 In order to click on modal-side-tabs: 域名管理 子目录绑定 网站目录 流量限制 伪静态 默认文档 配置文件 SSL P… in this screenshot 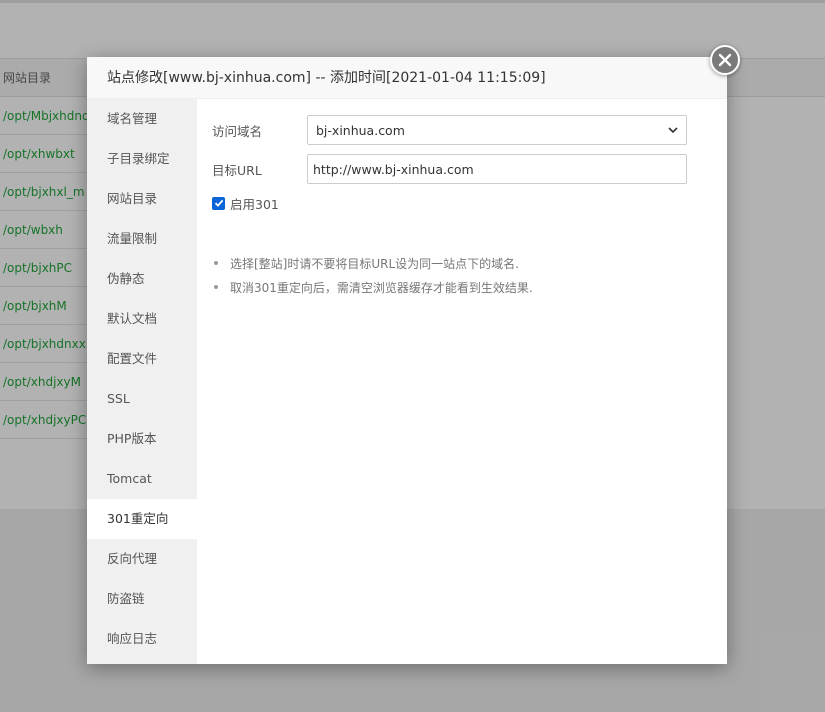, I will do `click(142, 381)`.